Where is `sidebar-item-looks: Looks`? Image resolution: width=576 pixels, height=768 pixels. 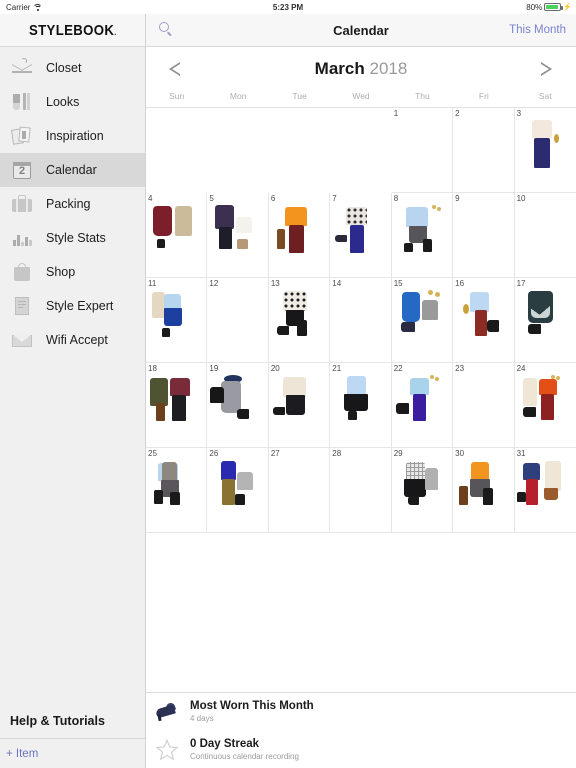 sidebar-item-looks: Looks is located at coordinates (72, 102).